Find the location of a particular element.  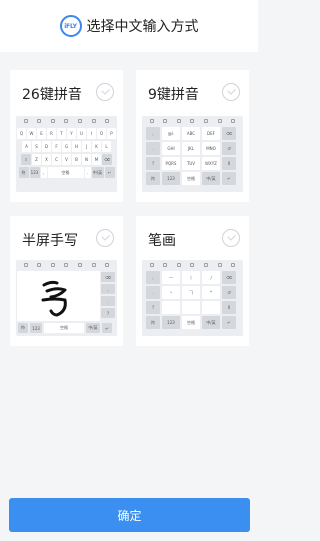

header: iFLY 选择中文输入方式 is located at coordinates (129, 26).